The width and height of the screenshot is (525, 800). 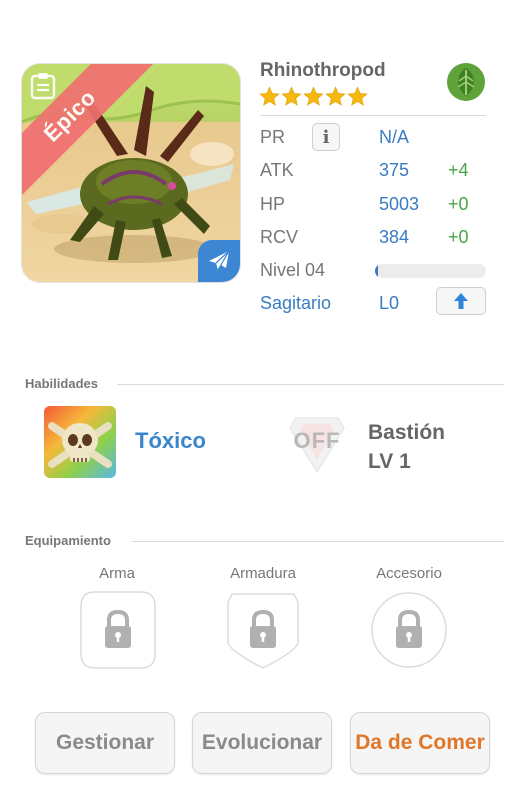 What do you see at coordinates (375, 170) in the screenshot?
I see `stat-row-atk: ATK 375 +4` at bounding box center [375, 170].